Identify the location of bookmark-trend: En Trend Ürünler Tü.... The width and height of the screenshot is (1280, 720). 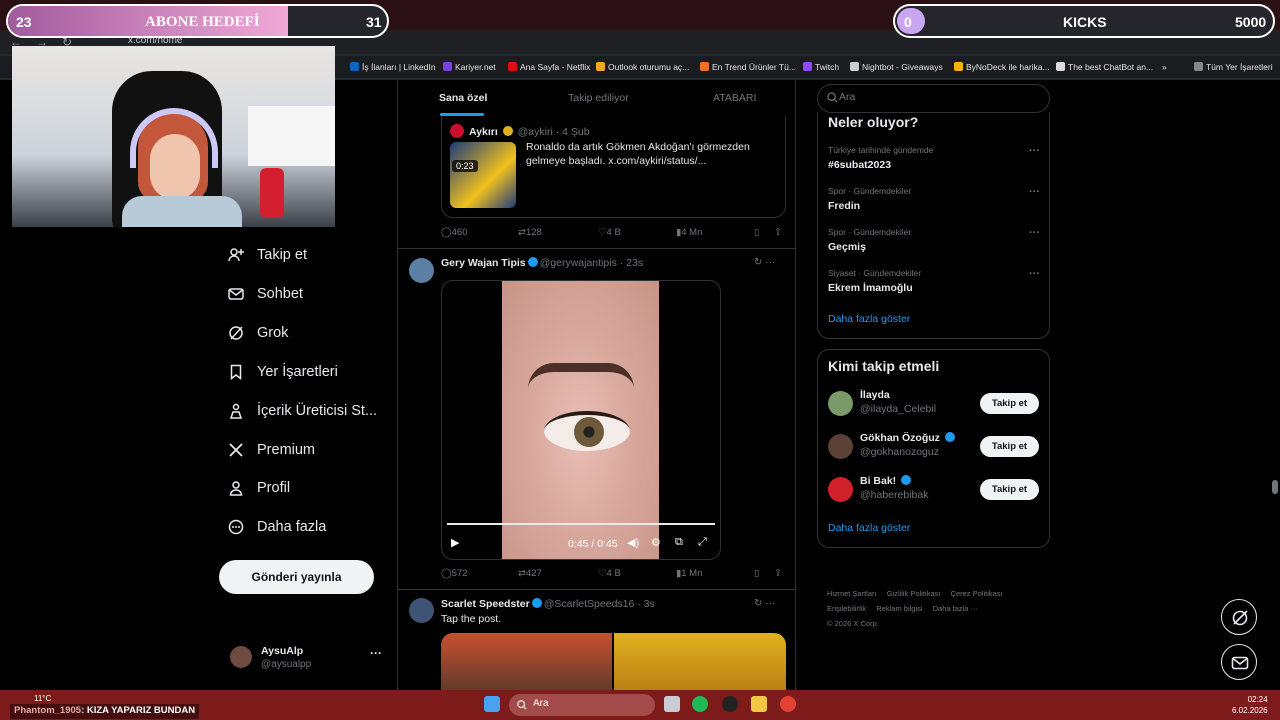
(748, 67).